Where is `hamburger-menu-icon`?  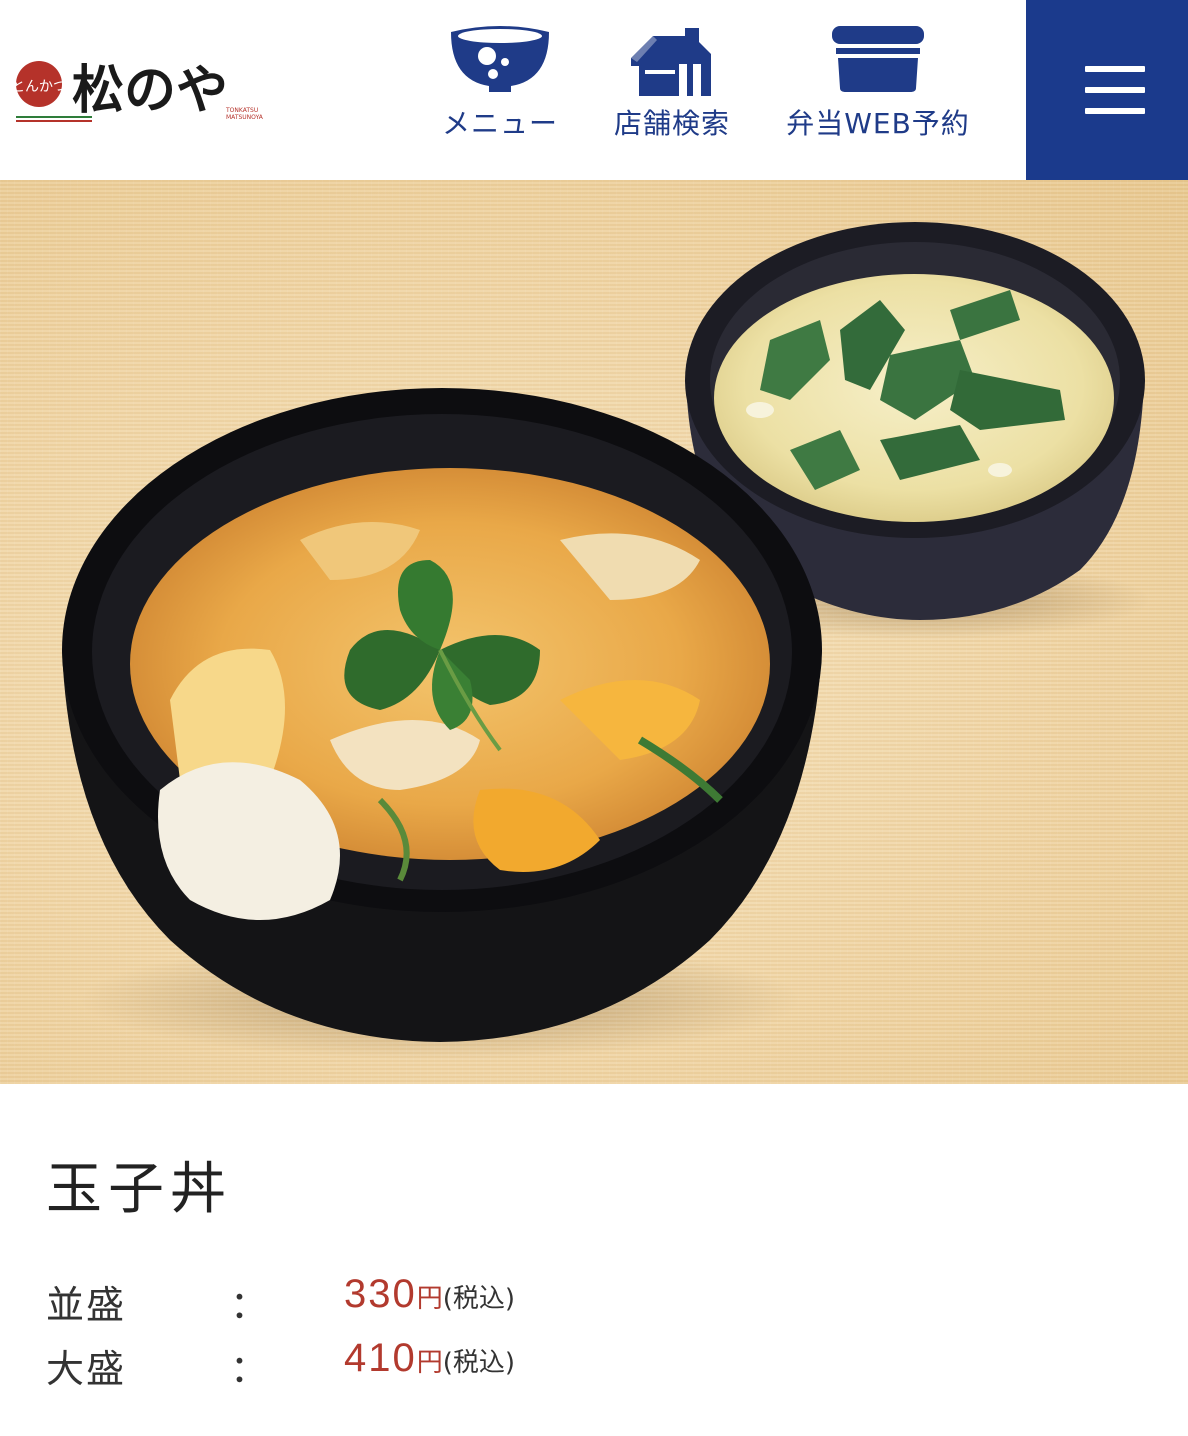
hamburger-menu-icon is located at coordinates (1115, 69).